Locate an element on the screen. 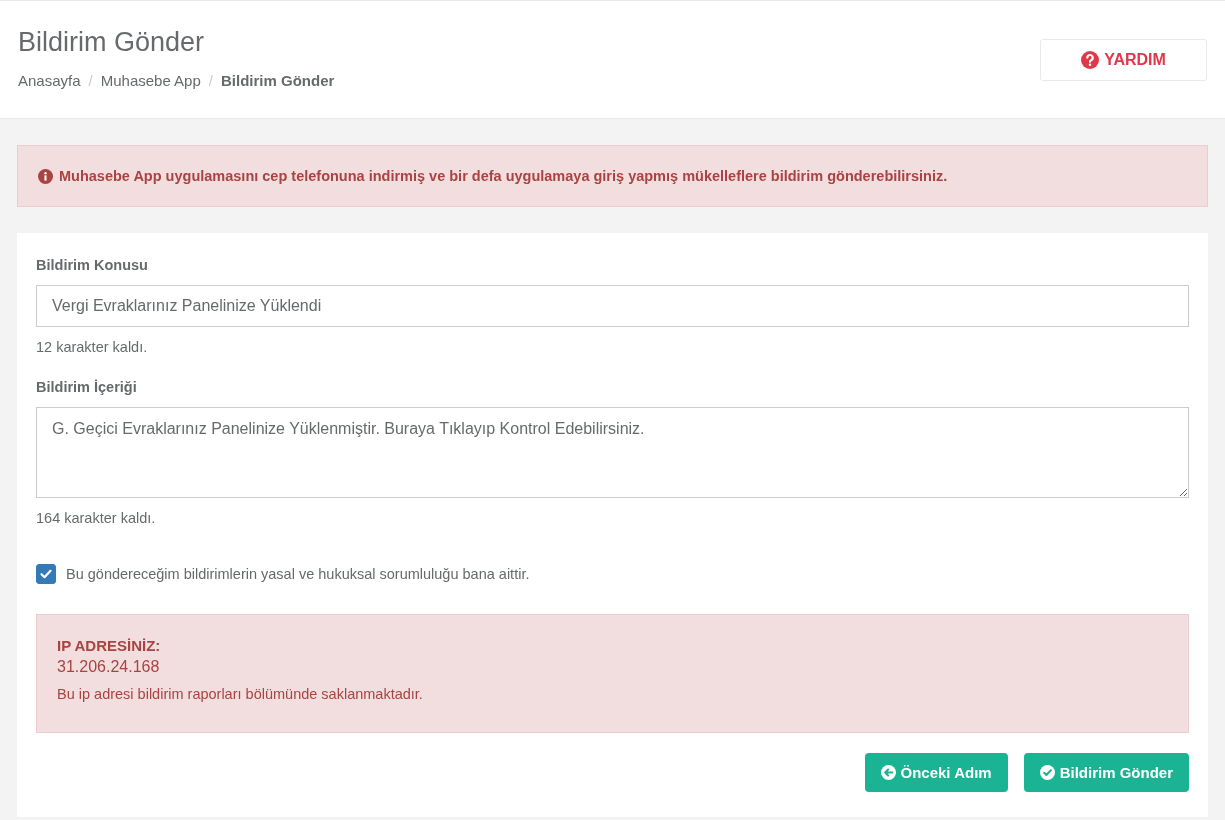  field-label: Bildirim İçeriği is located at coordinates (87, 387).